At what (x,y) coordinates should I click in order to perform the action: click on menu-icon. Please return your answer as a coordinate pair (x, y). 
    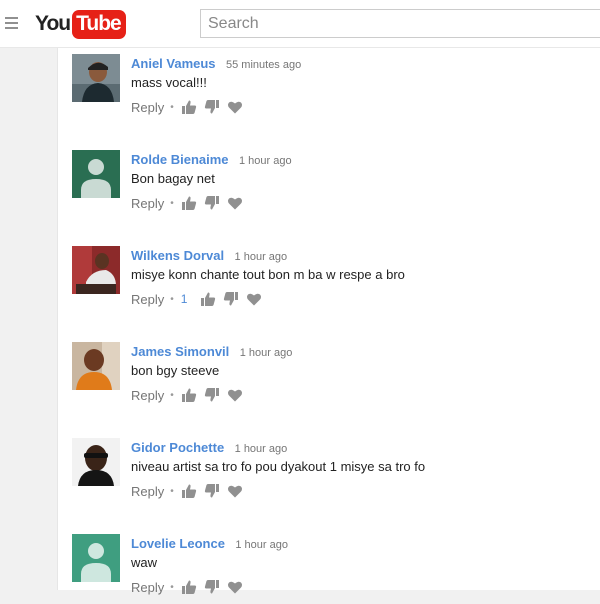
    Looking at the image, I should click on (11, 23).